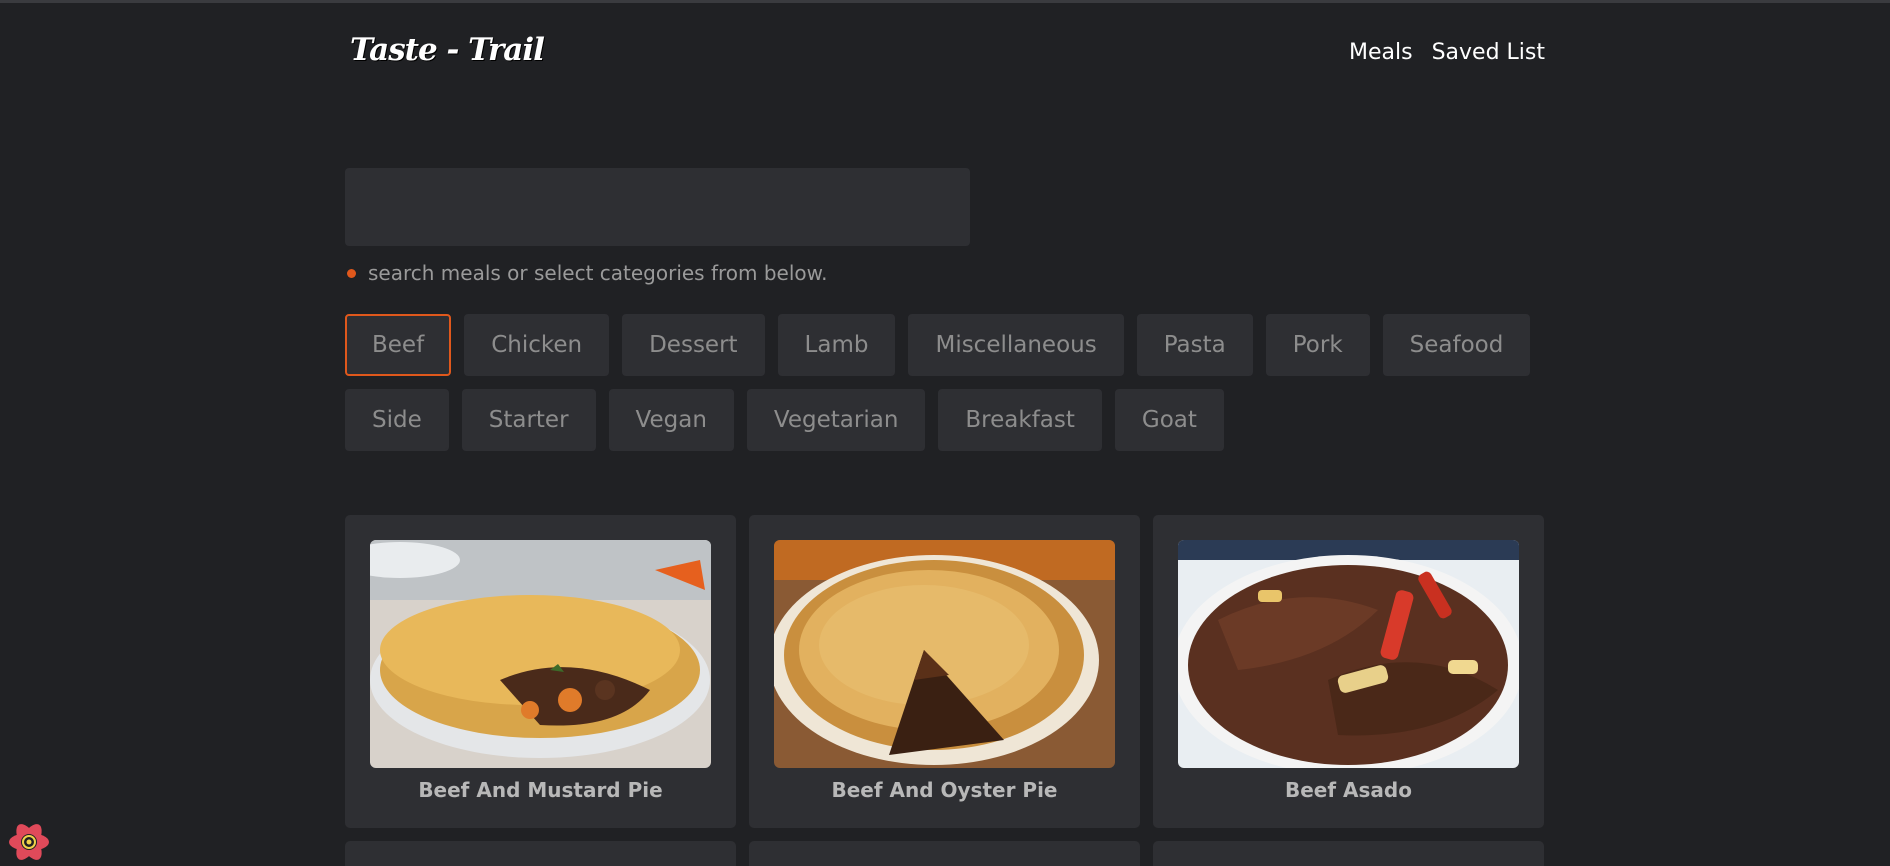  Describe the element at coordinates (1456, 345) in the screenshot. I see `category-seafood: Seafood` at that location.